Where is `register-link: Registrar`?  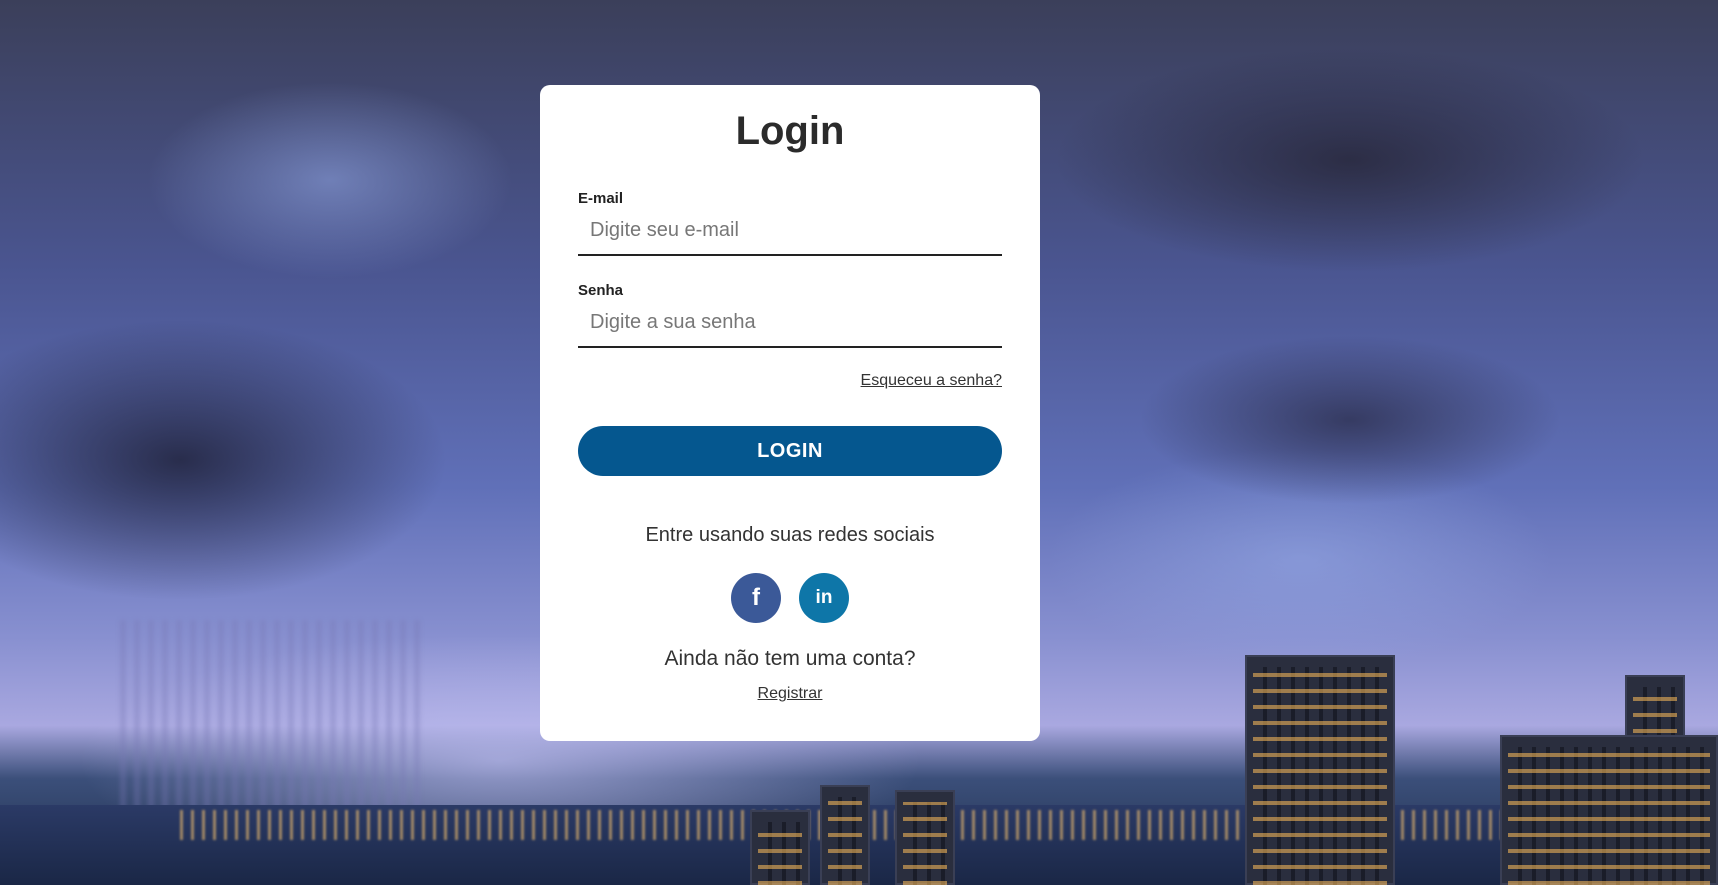
register-link: Registrar is located at coordinates (790, 693).